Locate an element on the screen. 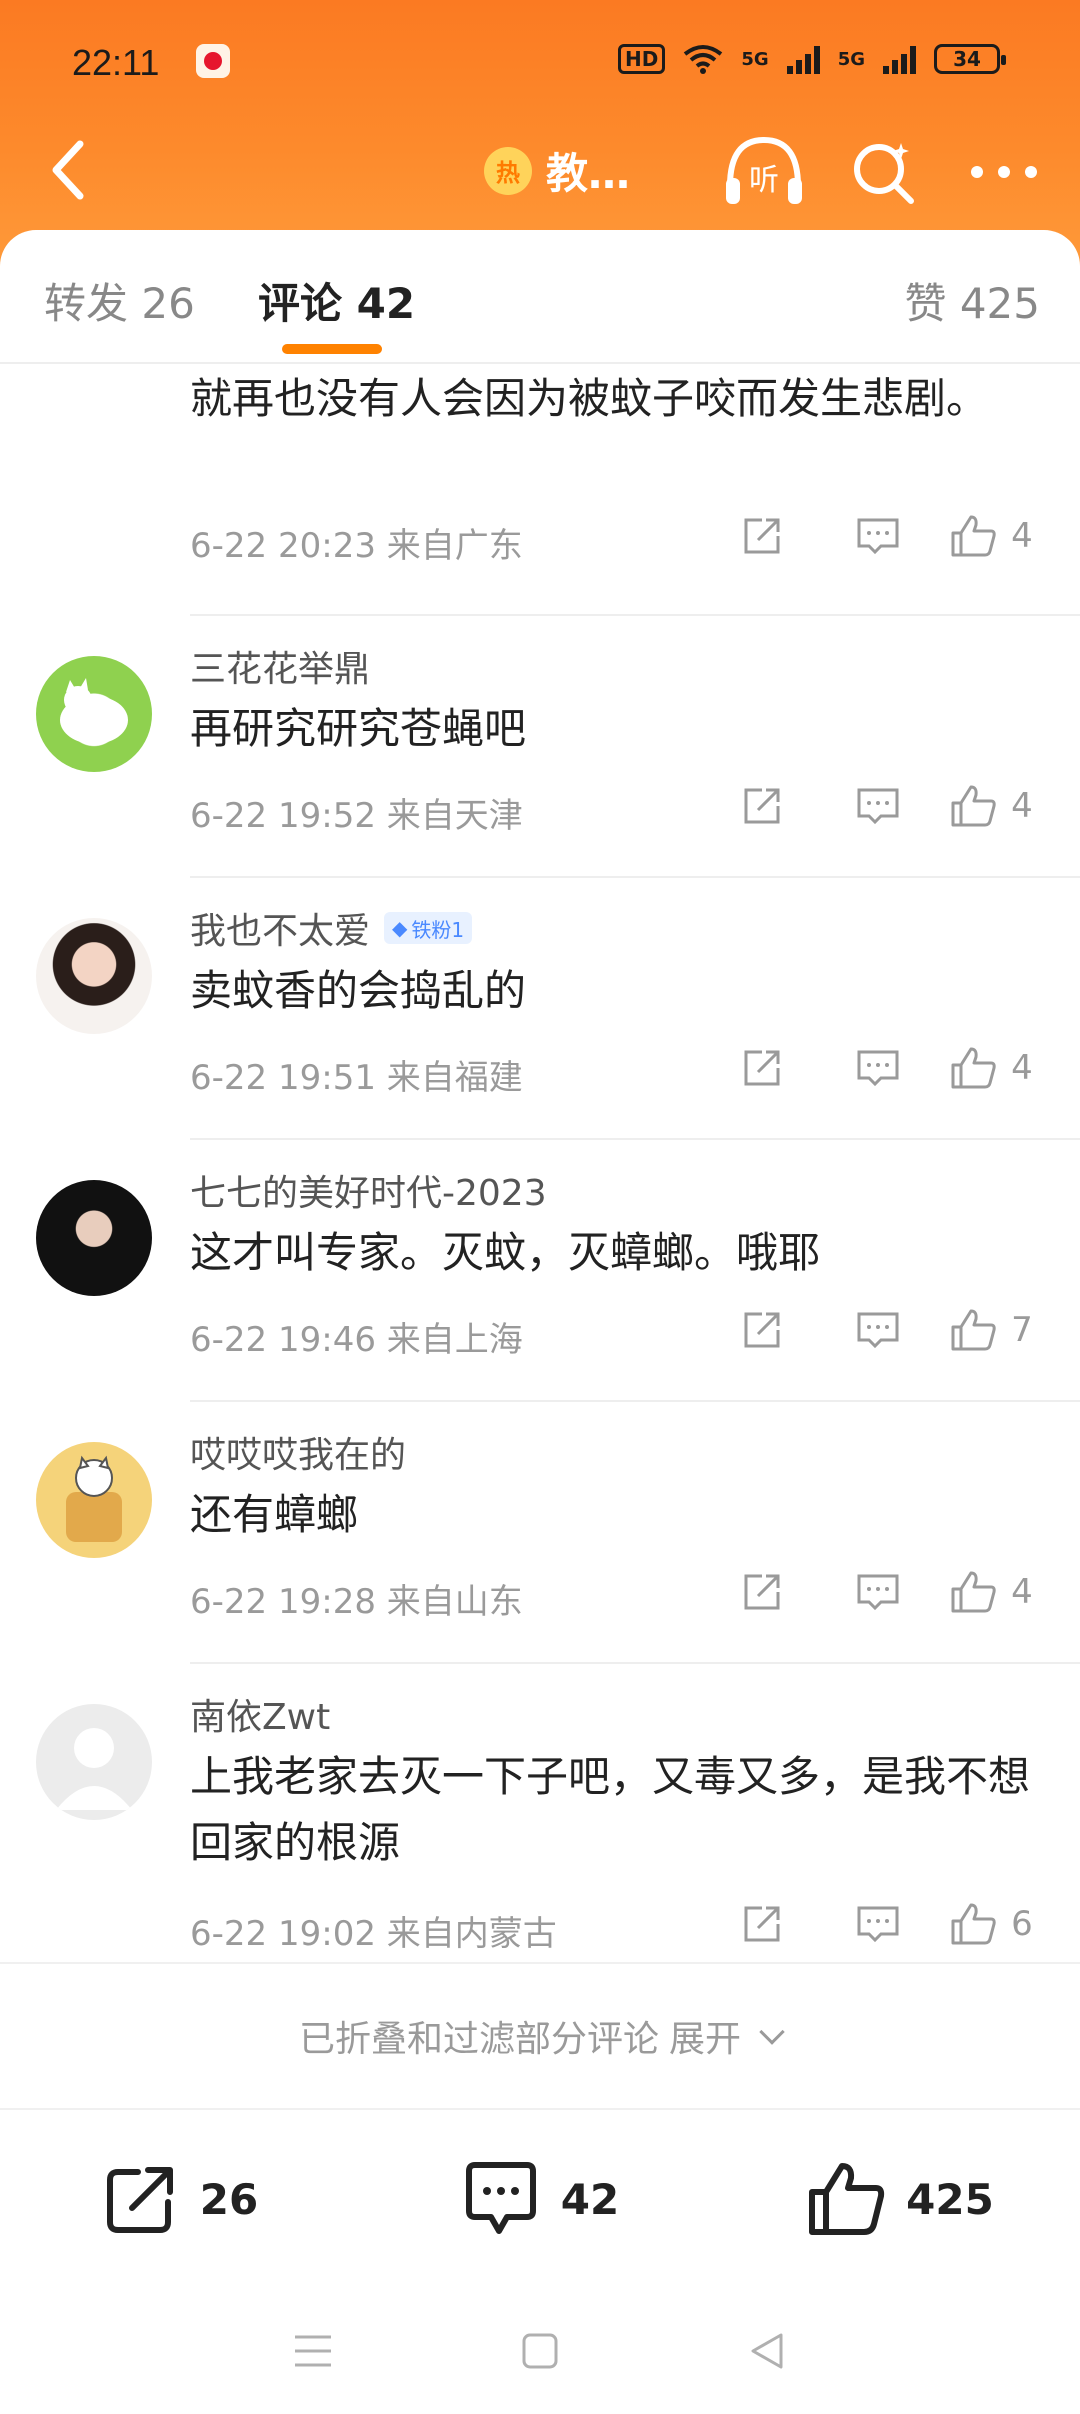 The width and height of the screenshot is (1080, 2414). weibo-notification-icon is located at coordinates (213, 61).